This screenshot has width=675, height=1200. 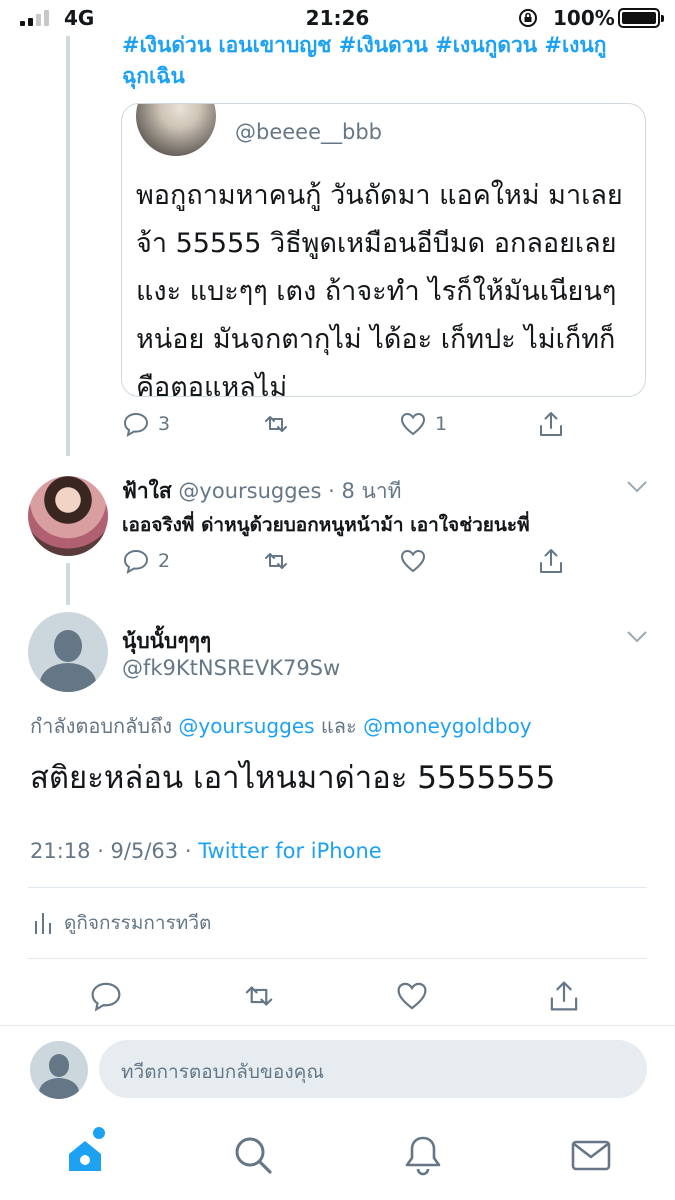 What do you see at coordinates (138, 923) in the screenshot?
I see `view-tweet-activity-label: ดูกิจกรรมการทวีต` at bounding box center [138, 923].